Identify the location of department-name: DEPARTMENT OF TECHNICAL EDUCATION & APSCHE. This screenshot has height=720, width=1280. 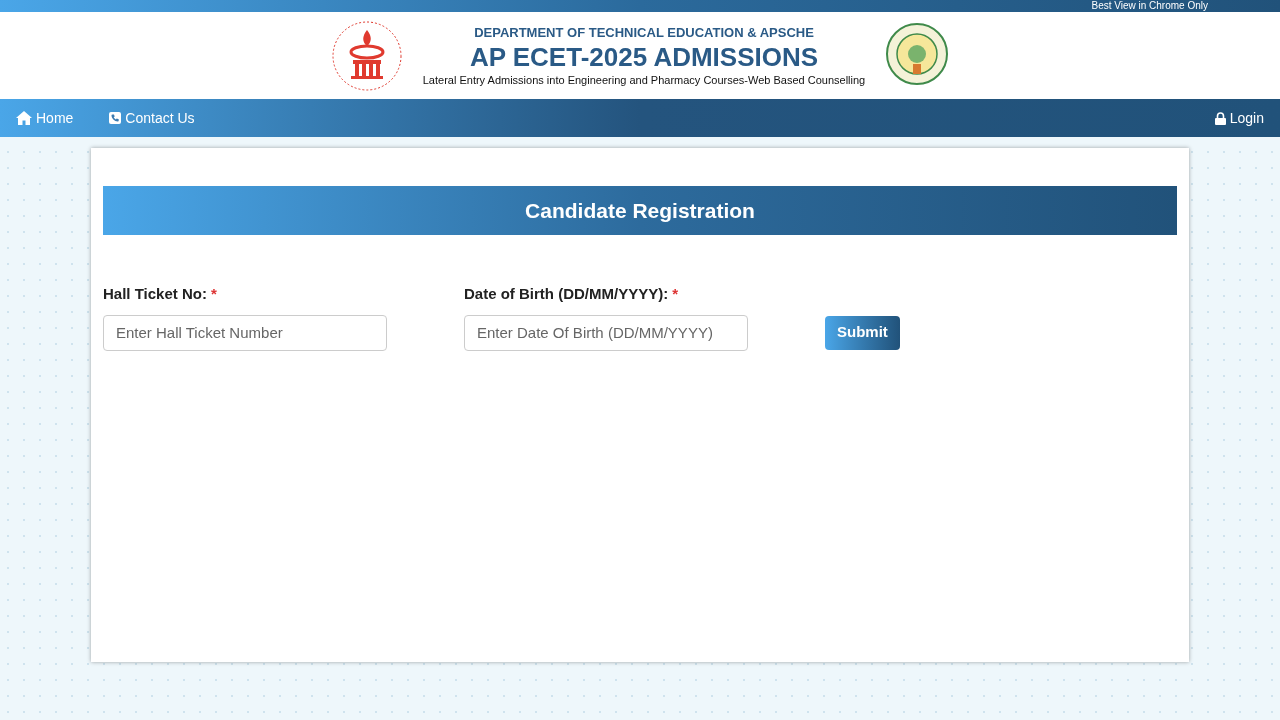
(644, 32).